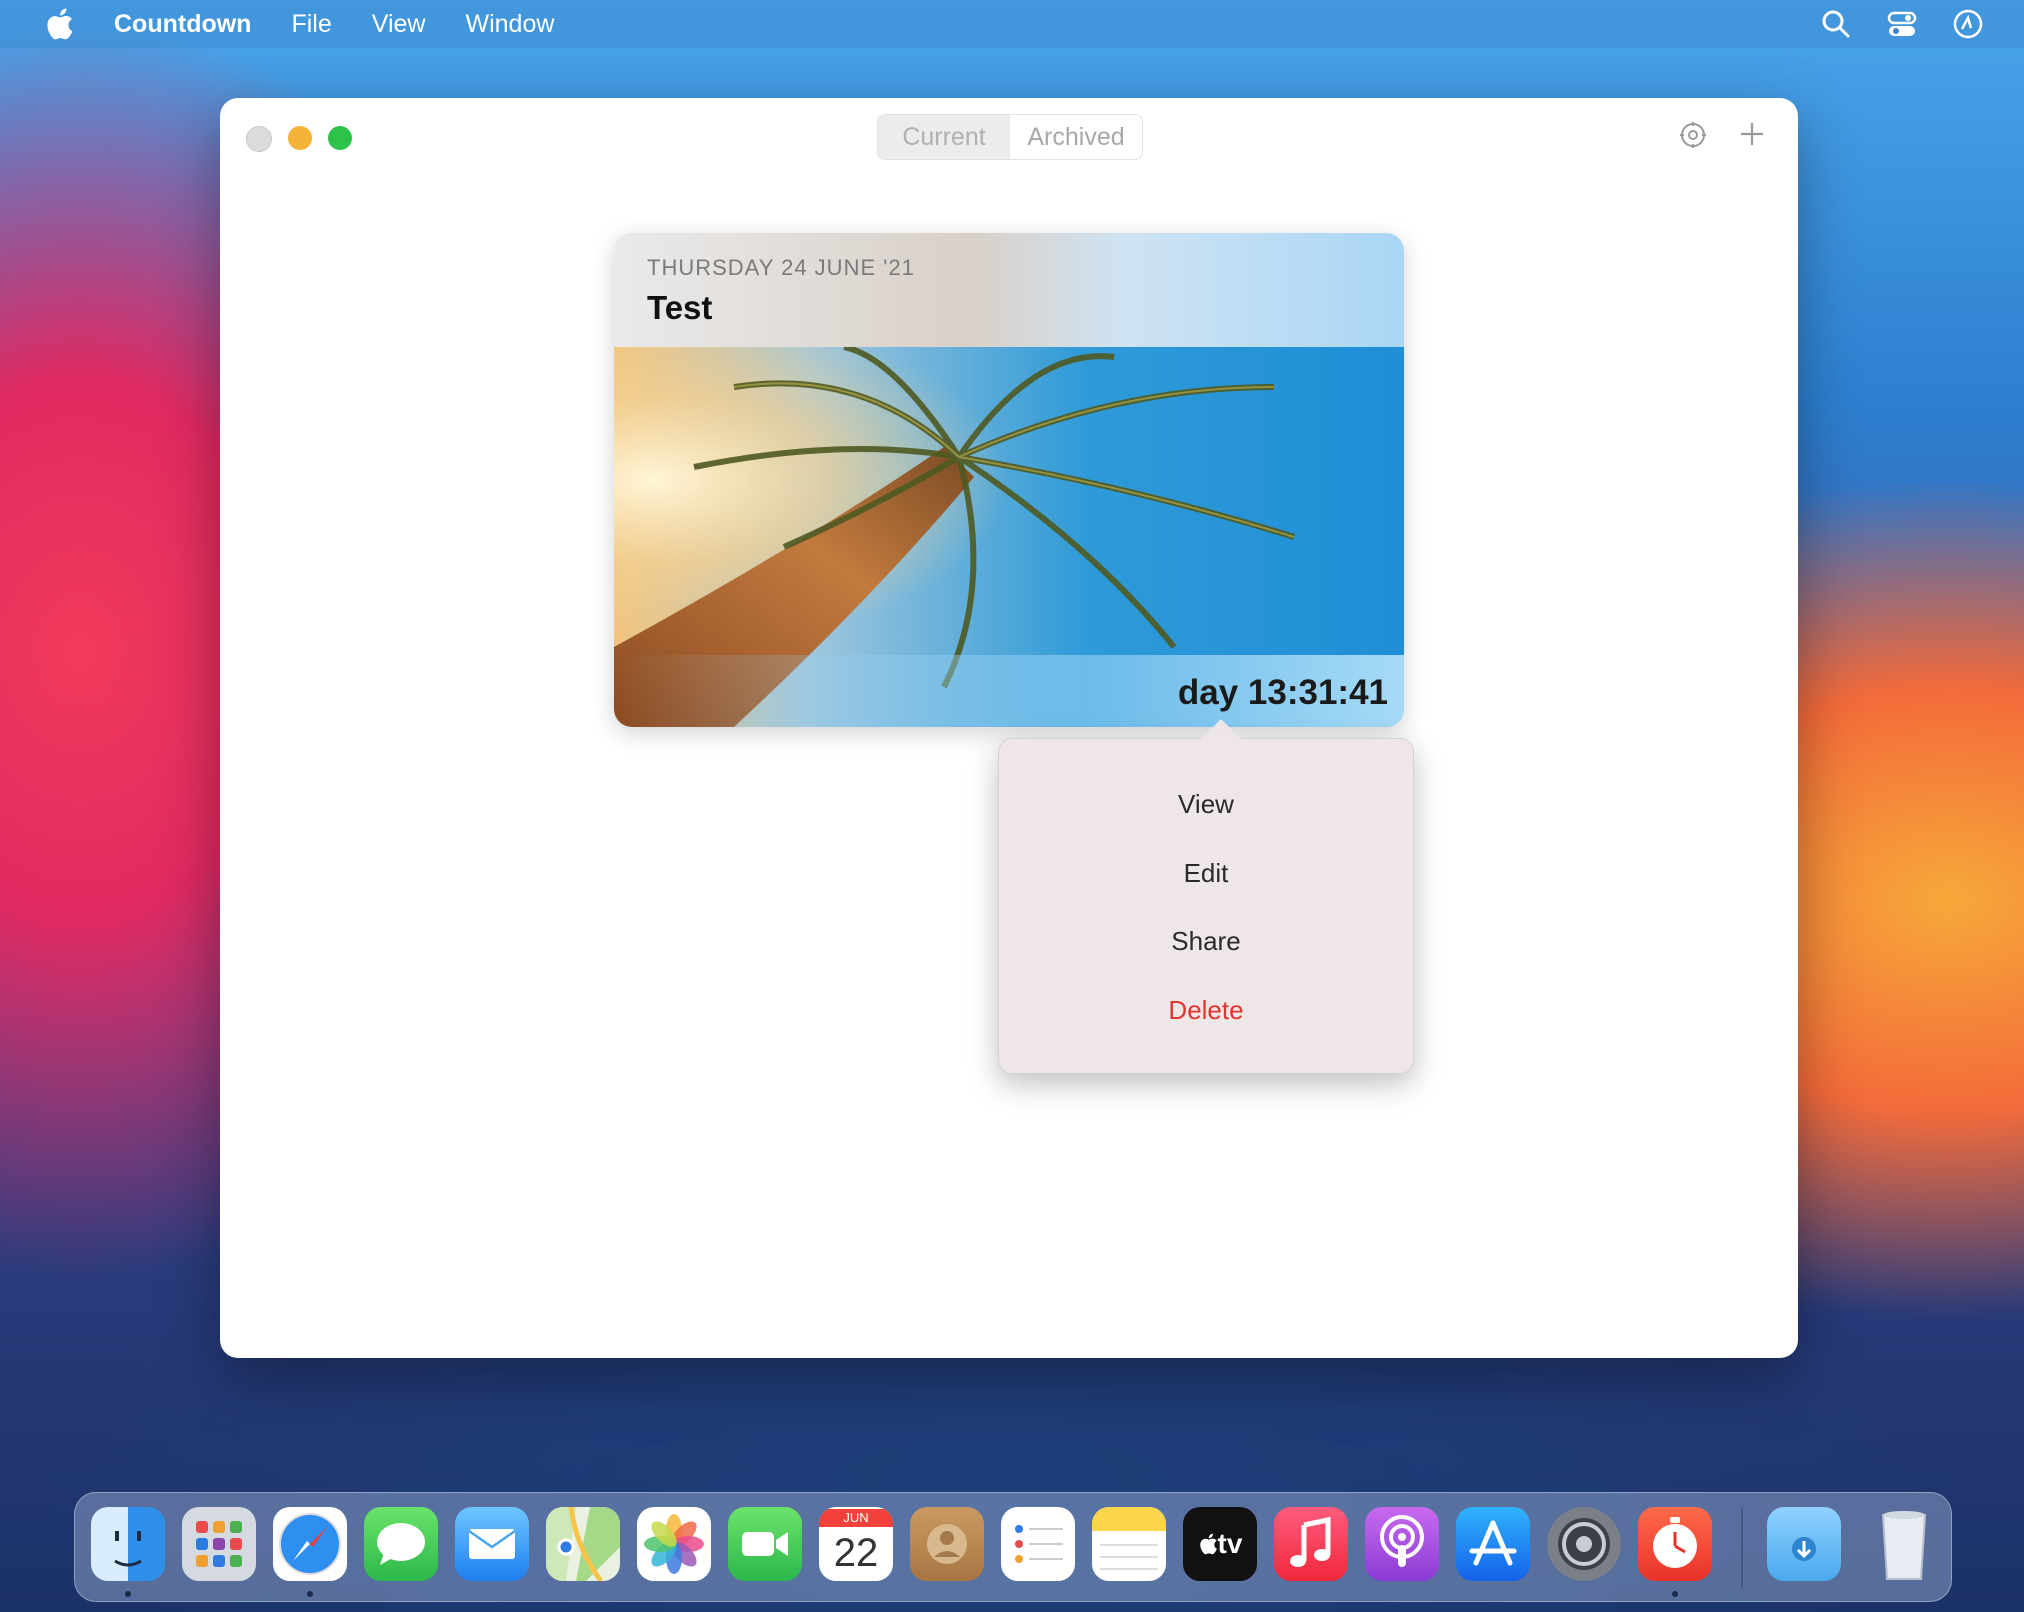  I want to click on search-icon, so click(1836, 24).